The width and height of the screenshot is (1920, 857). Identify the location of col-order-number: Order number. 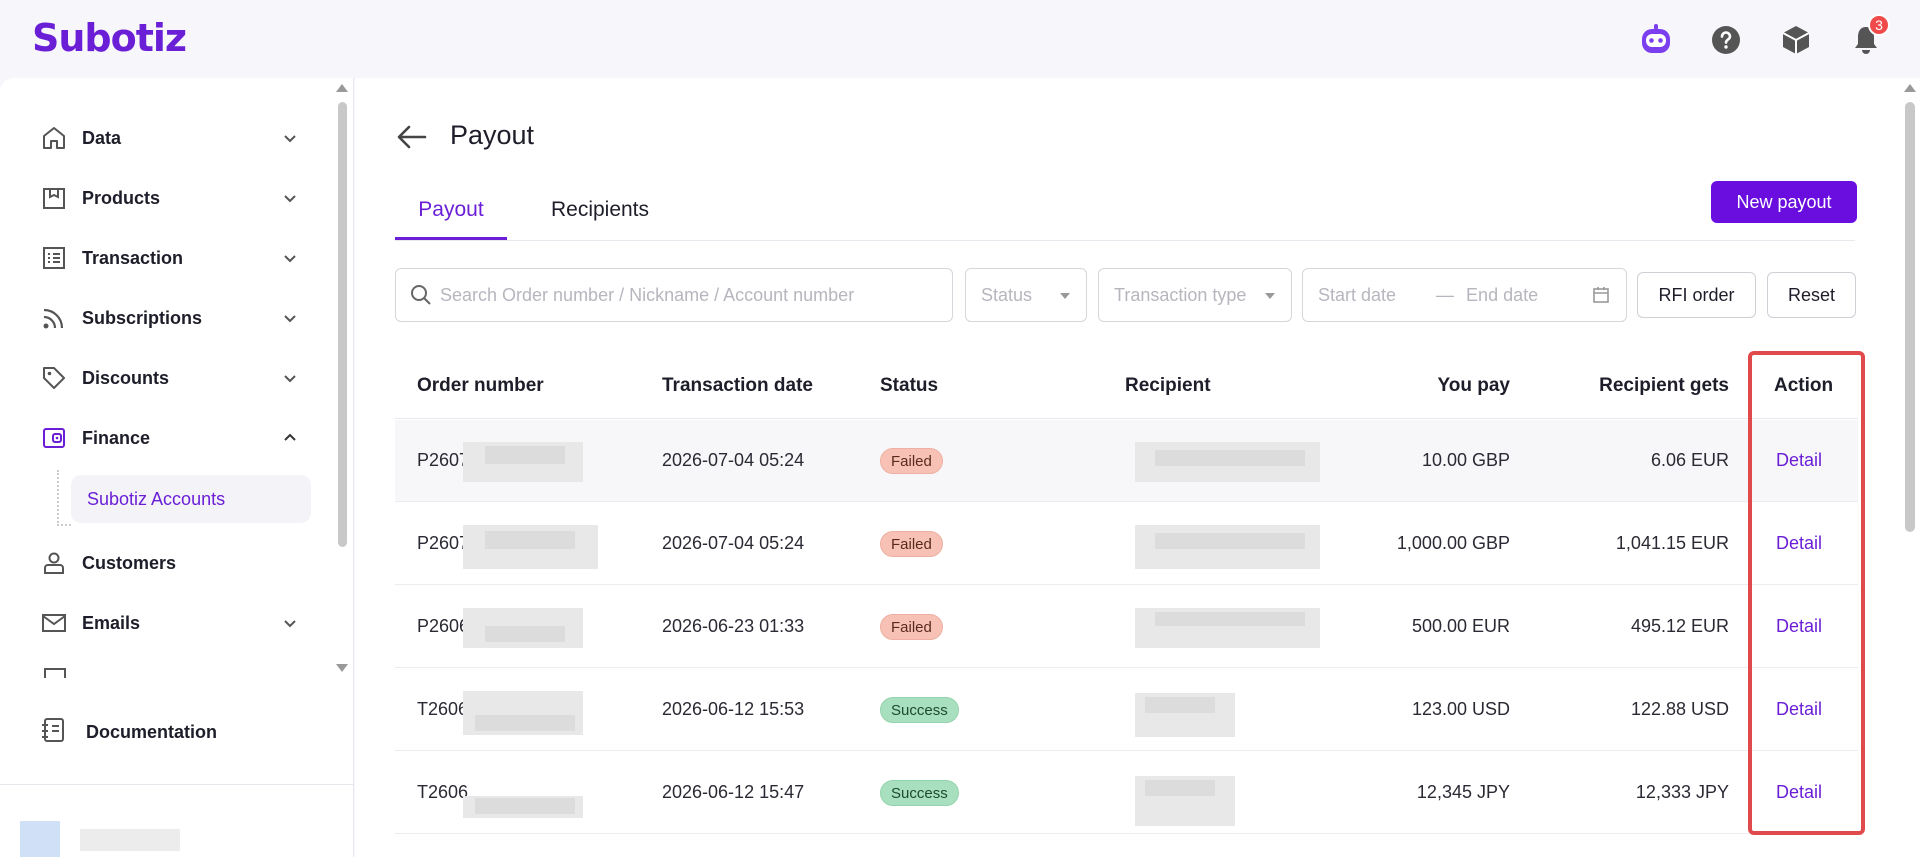
(480, 385).